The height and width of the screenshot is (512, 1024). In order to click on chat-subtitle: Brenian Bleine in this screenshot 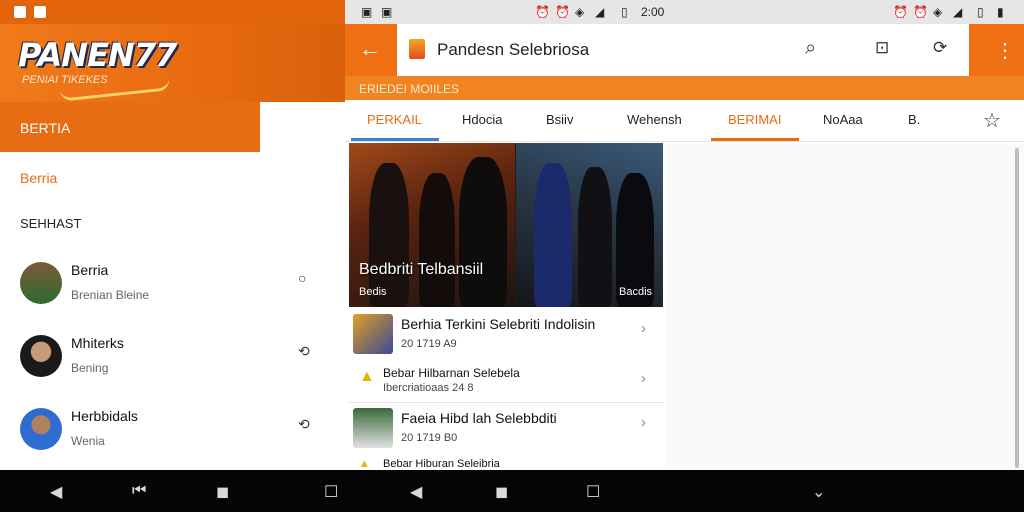, I will do `click(110, 295)`.